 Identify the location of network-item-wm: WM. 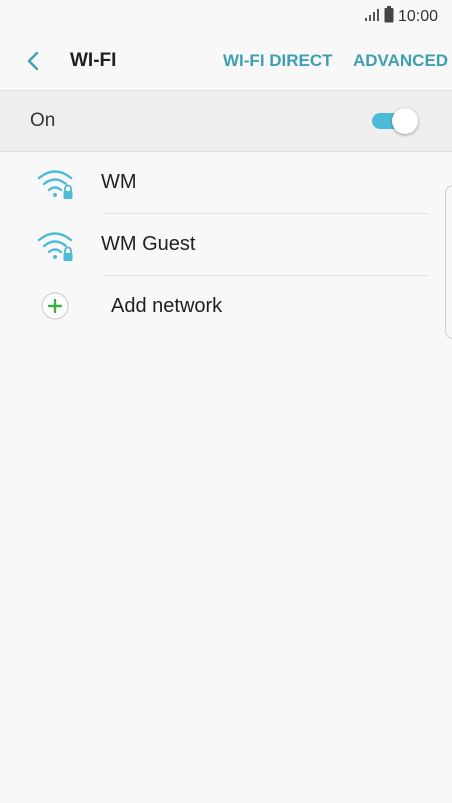
(222, 183).